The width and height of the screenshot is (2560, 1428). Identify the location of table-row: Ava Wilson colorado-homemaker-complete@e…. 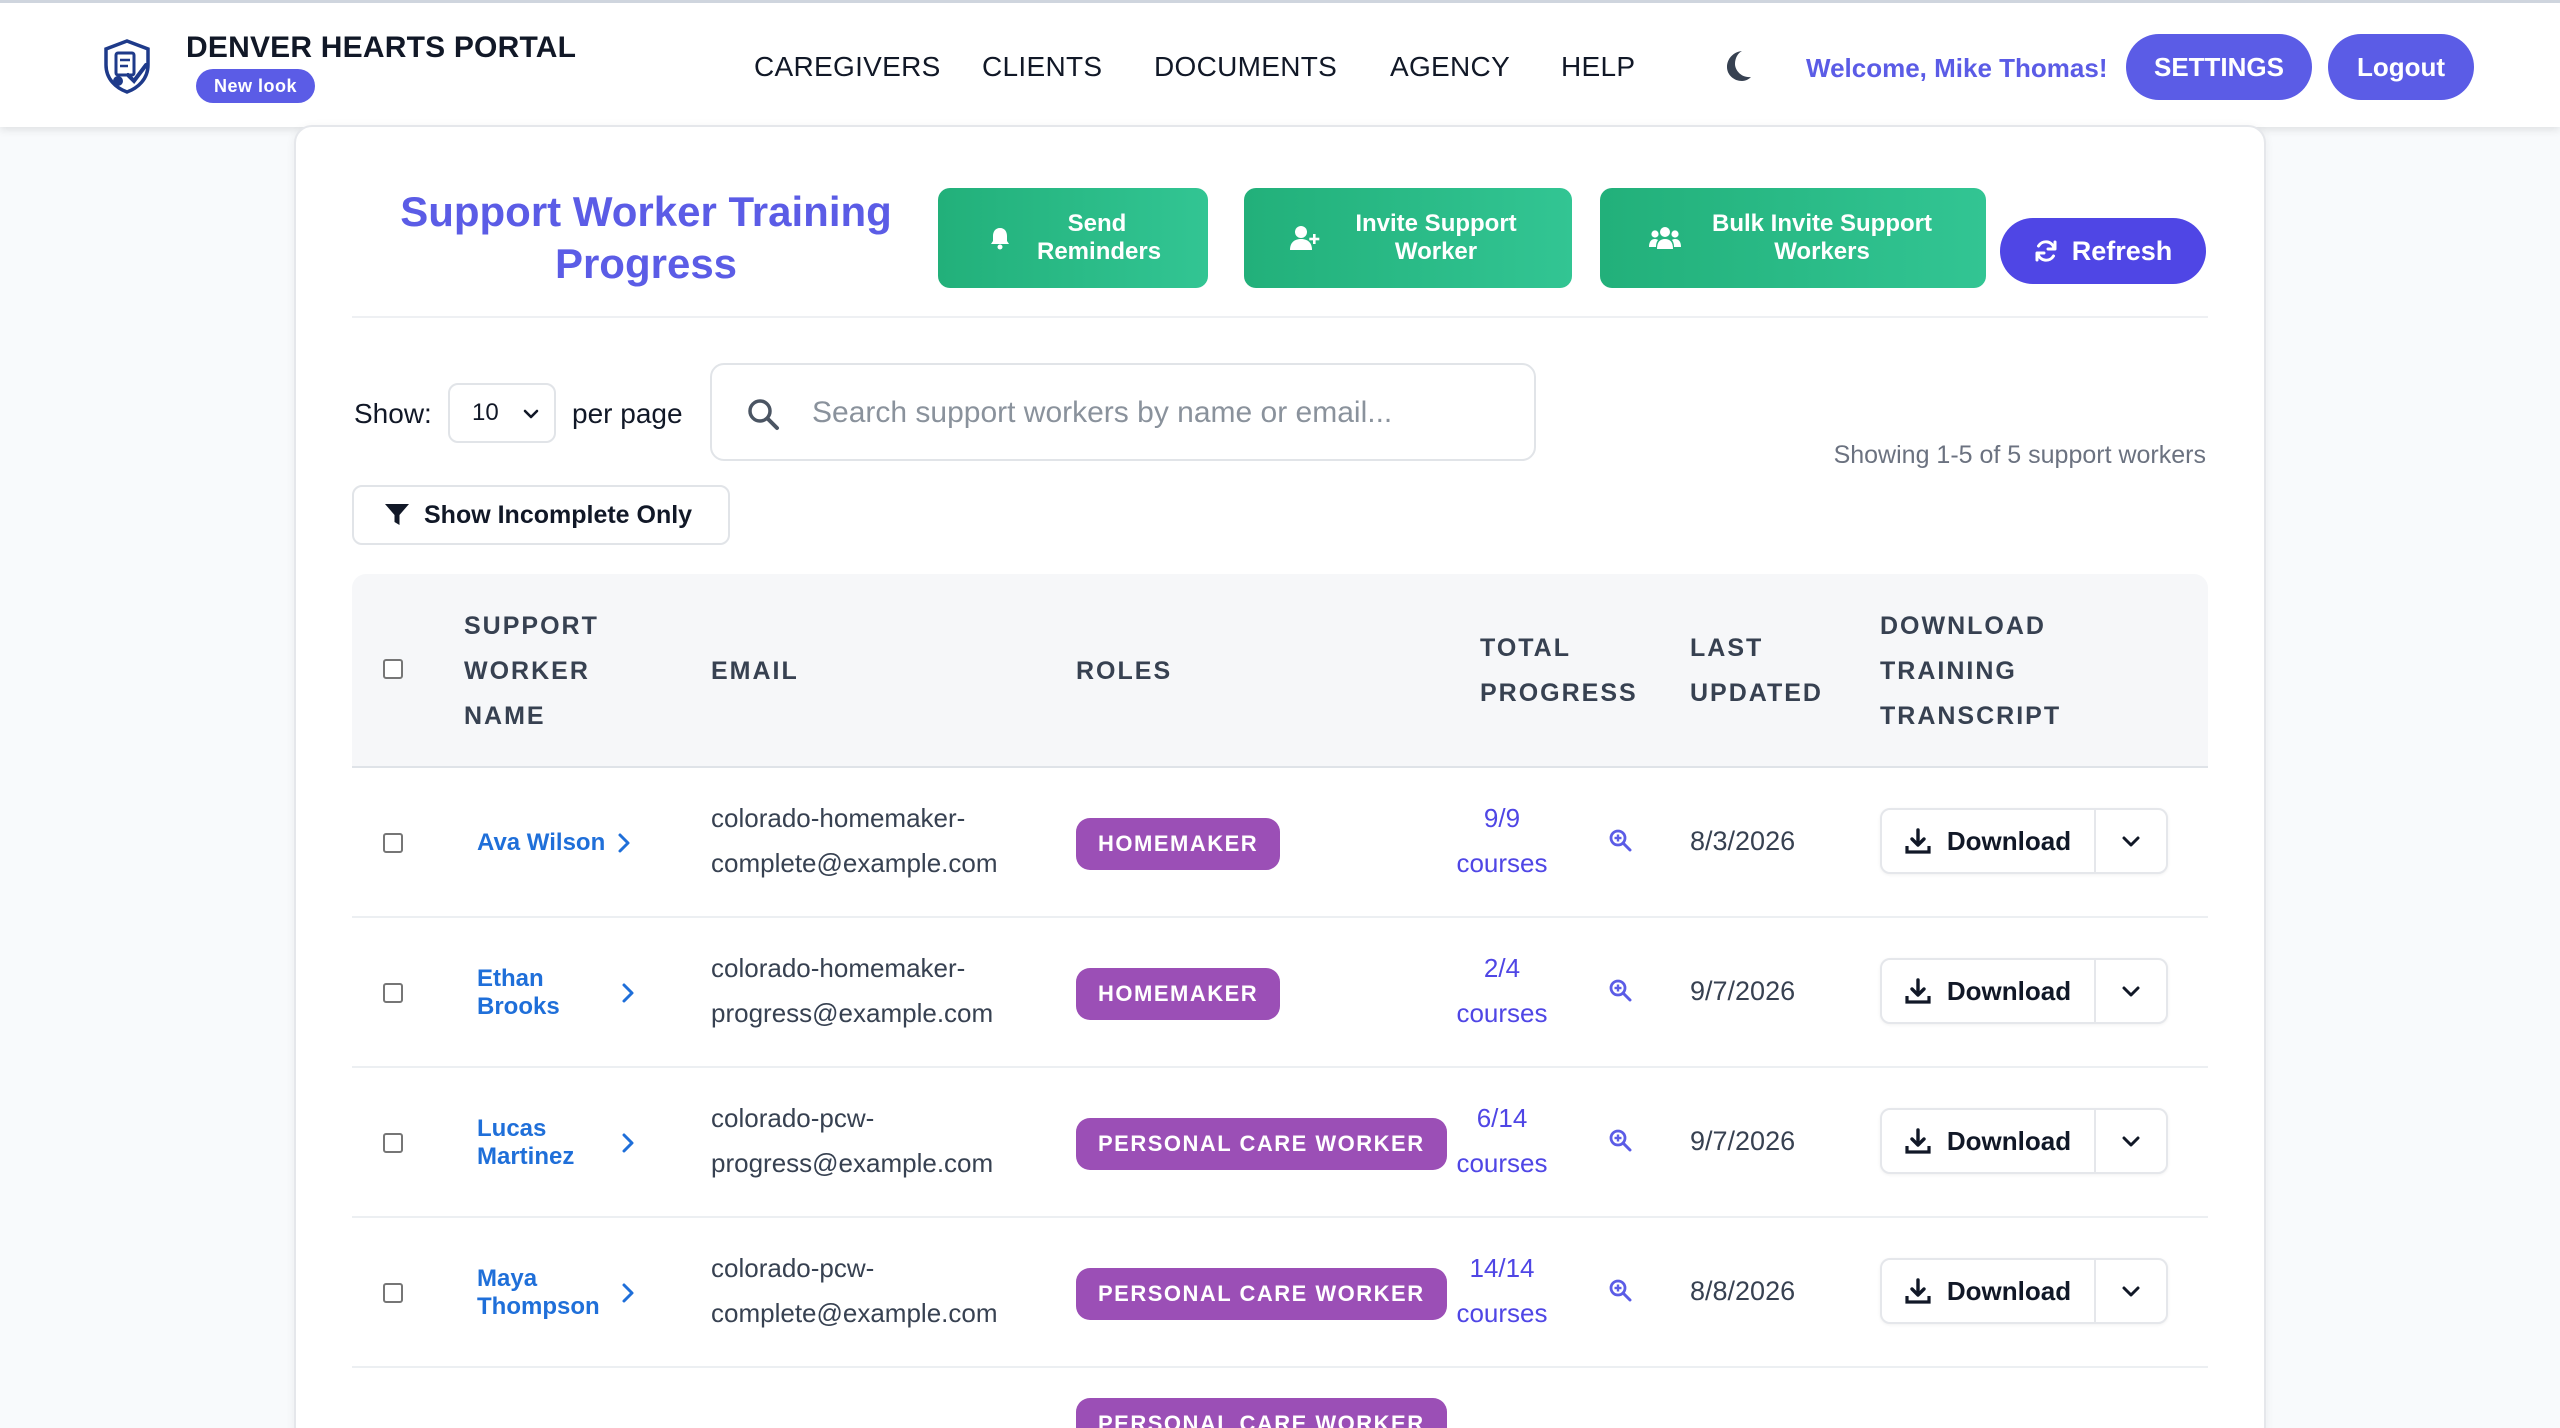
(1280, 843).